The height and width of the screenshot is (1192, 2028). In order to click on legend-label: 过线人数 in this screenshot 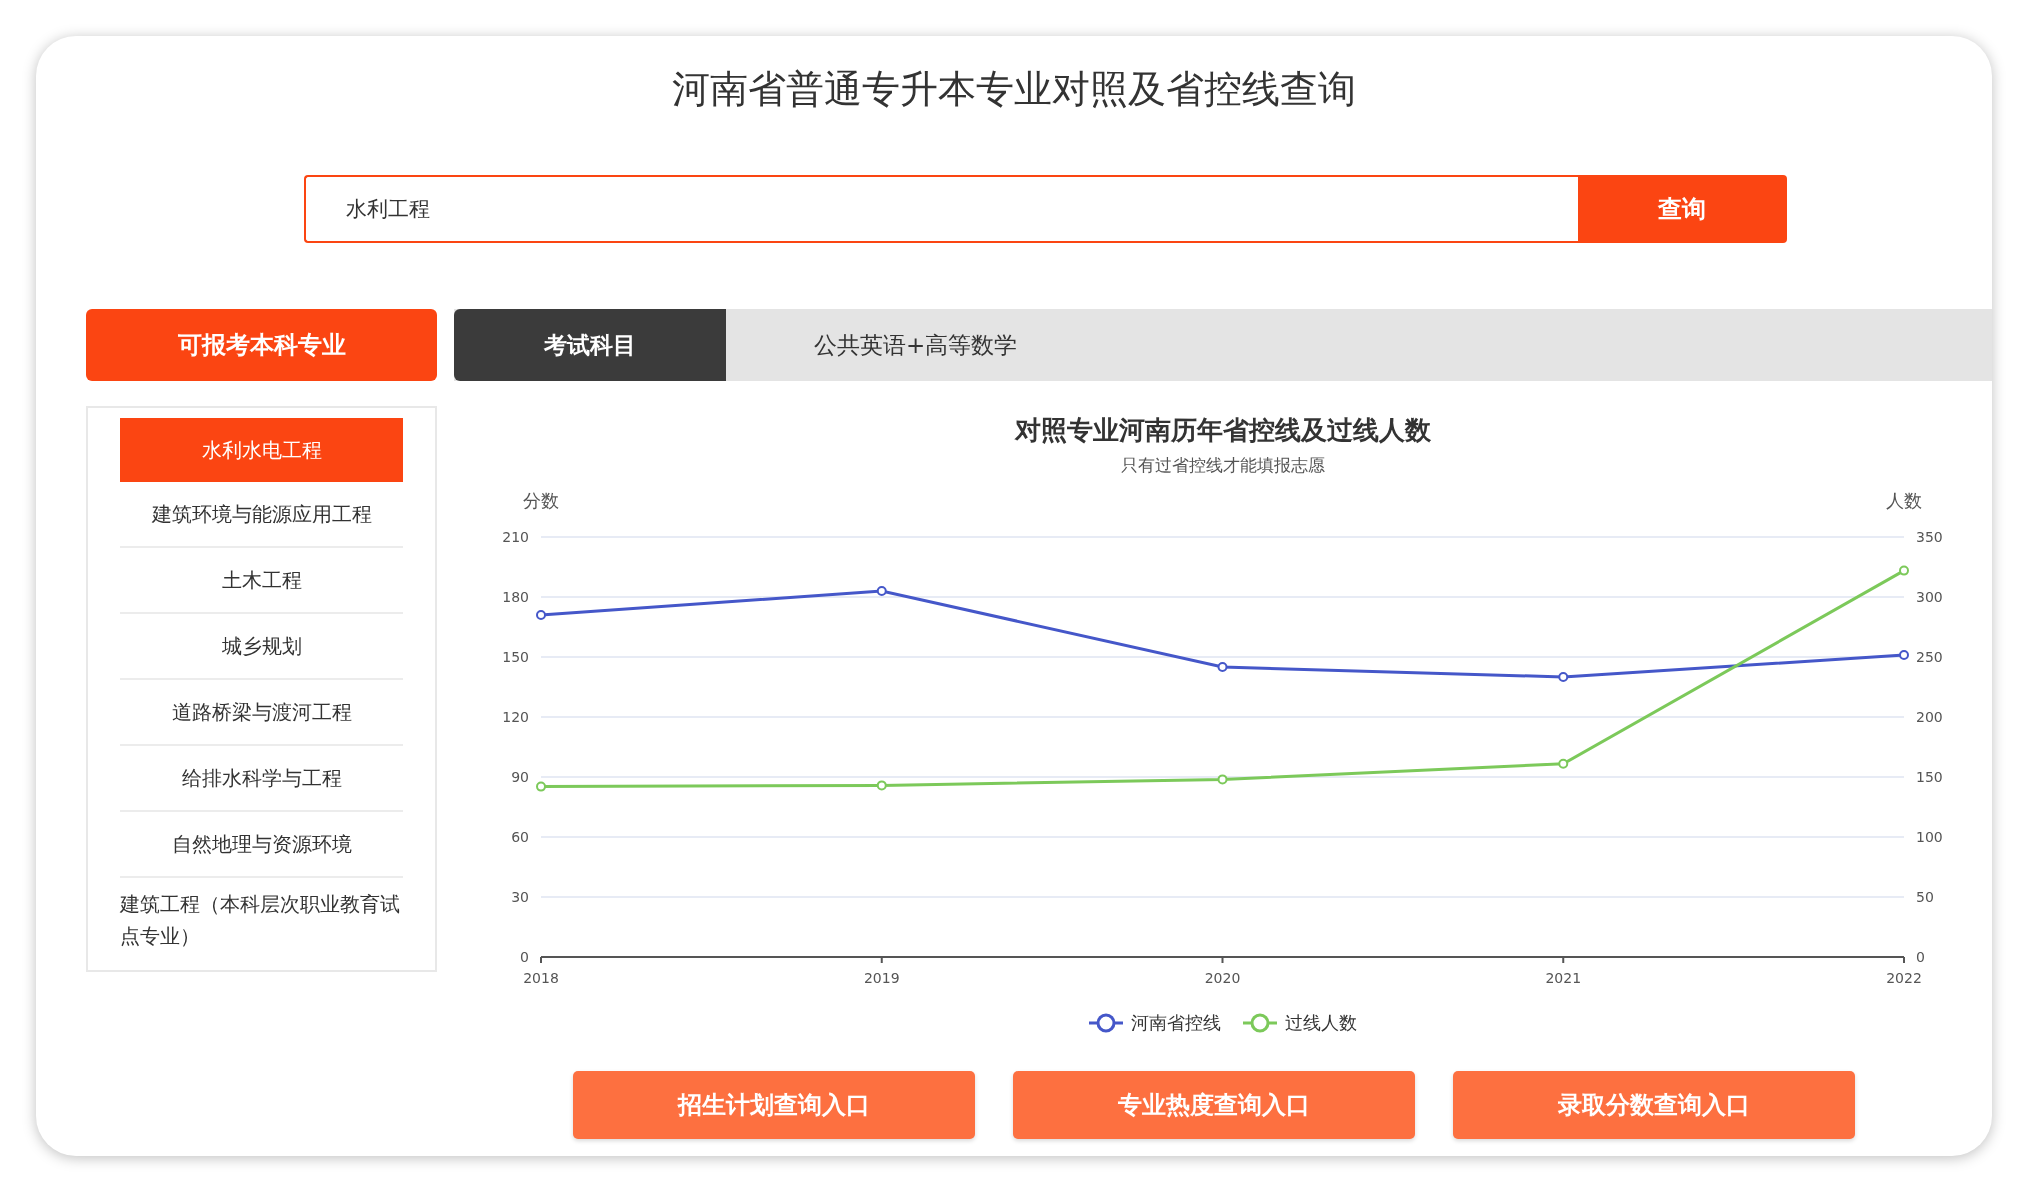, I will do `click(1321, 1023)`.